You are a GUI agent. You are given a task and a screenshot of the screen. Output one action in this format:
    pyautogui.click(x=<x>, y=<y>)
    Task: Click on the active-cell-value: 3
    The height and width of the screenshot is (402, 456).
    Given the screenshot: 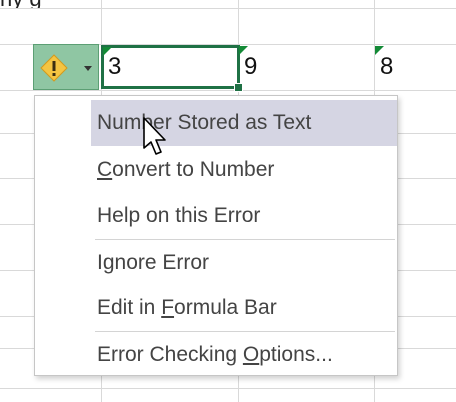 What is the action you would take?
    pyautogui.click(x=115, y=66)
    